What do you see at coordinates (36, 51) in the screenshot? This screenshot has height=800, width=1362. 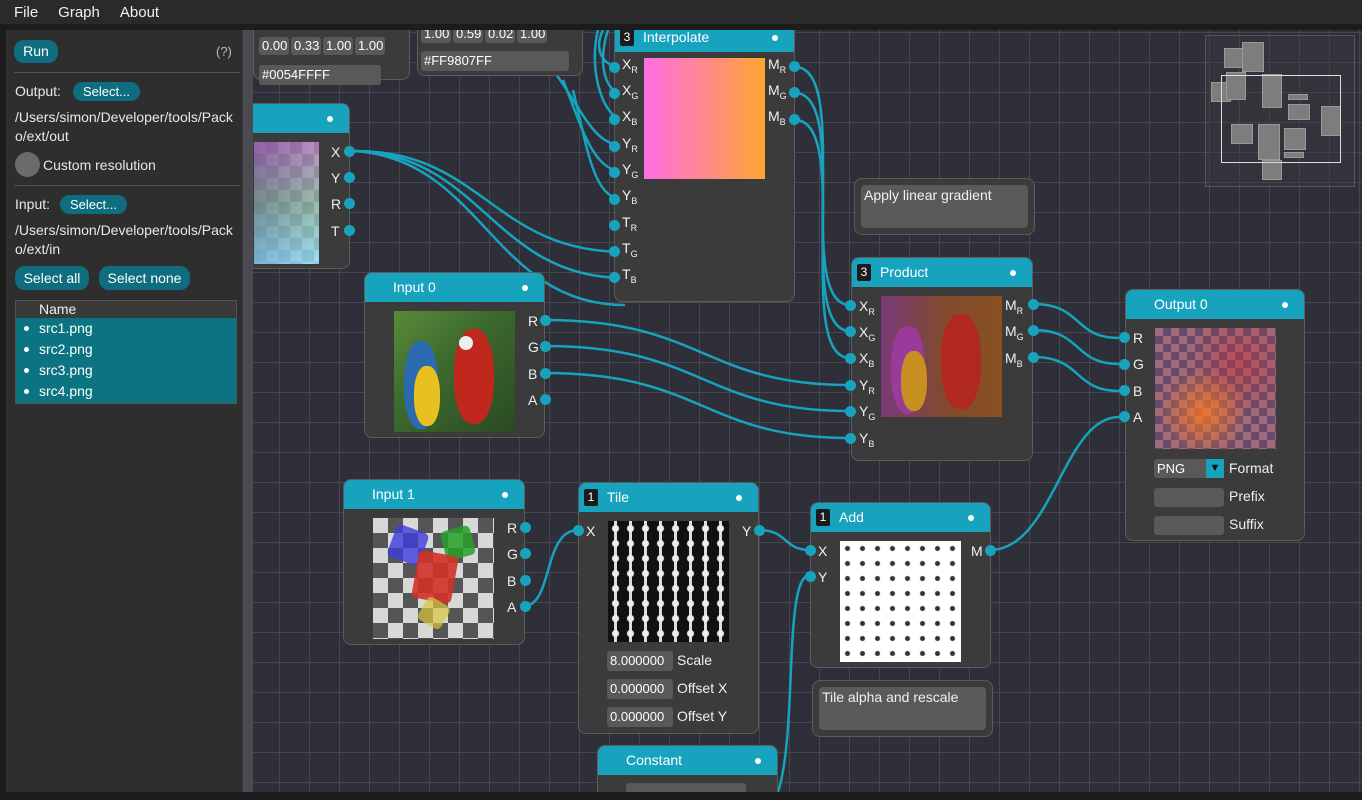 I see `run-button: Run` at bounding box center [36, 51].